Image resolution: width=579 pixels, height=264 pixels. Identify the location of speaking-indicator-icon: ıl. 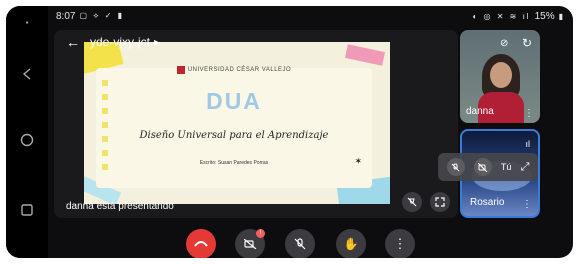
(528, 144).